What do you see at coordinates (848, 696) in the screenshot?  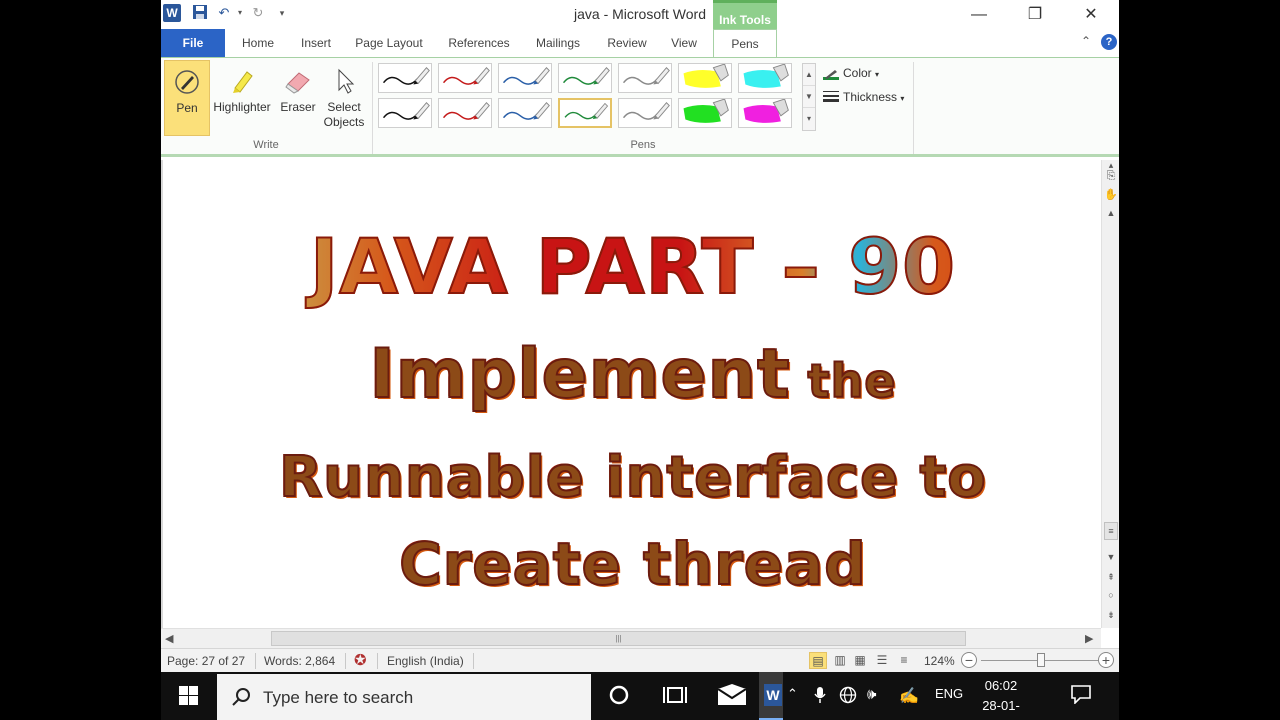 I see `network-globe-icon` at bounding box center [848, 696].